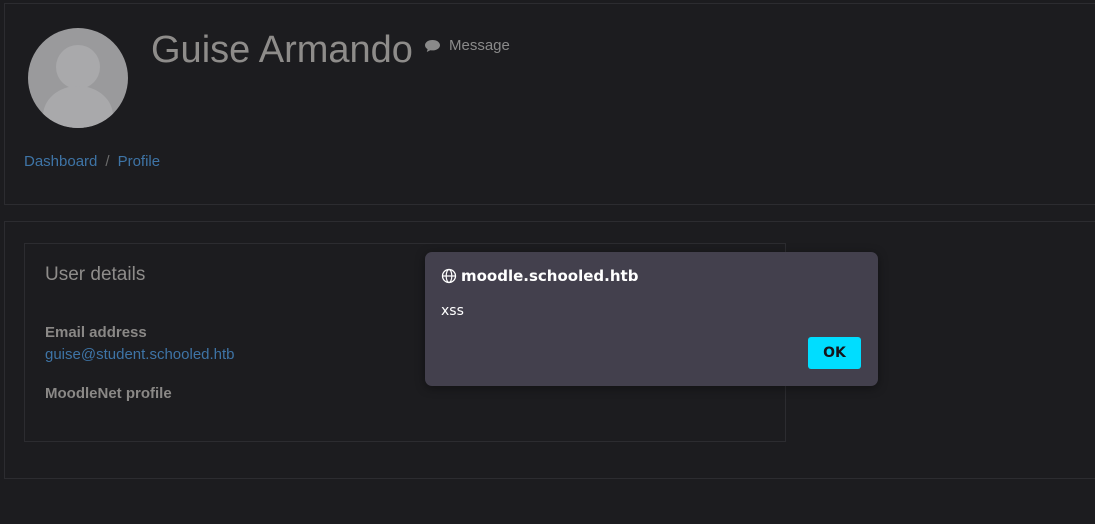 The width and height of the screenshot is (1095, 524). What do you see at coordinates (95, 274) in the screenshot?
I see `user-details-title: User details` at bounding box center [95, 274].